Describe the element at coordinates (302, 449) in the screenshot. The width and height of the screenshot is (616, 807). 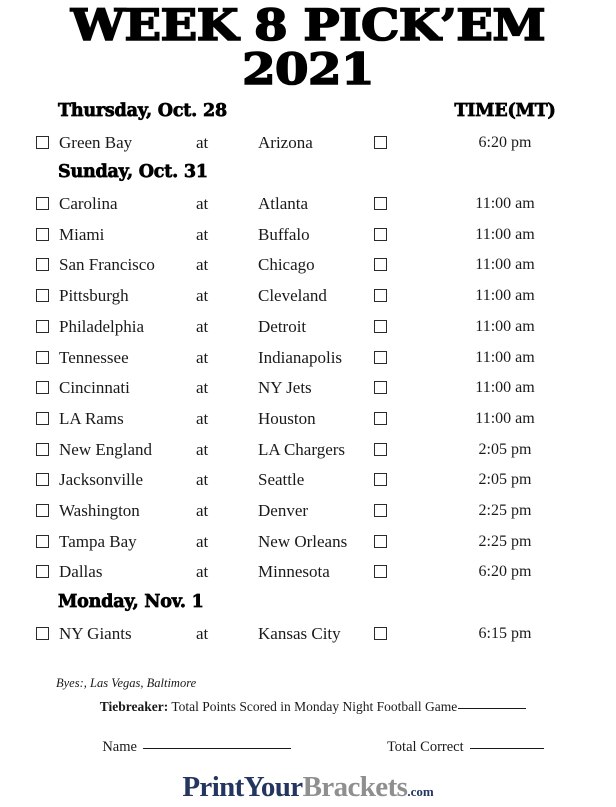
I see `home-team-label: LA Chargers` at that location.